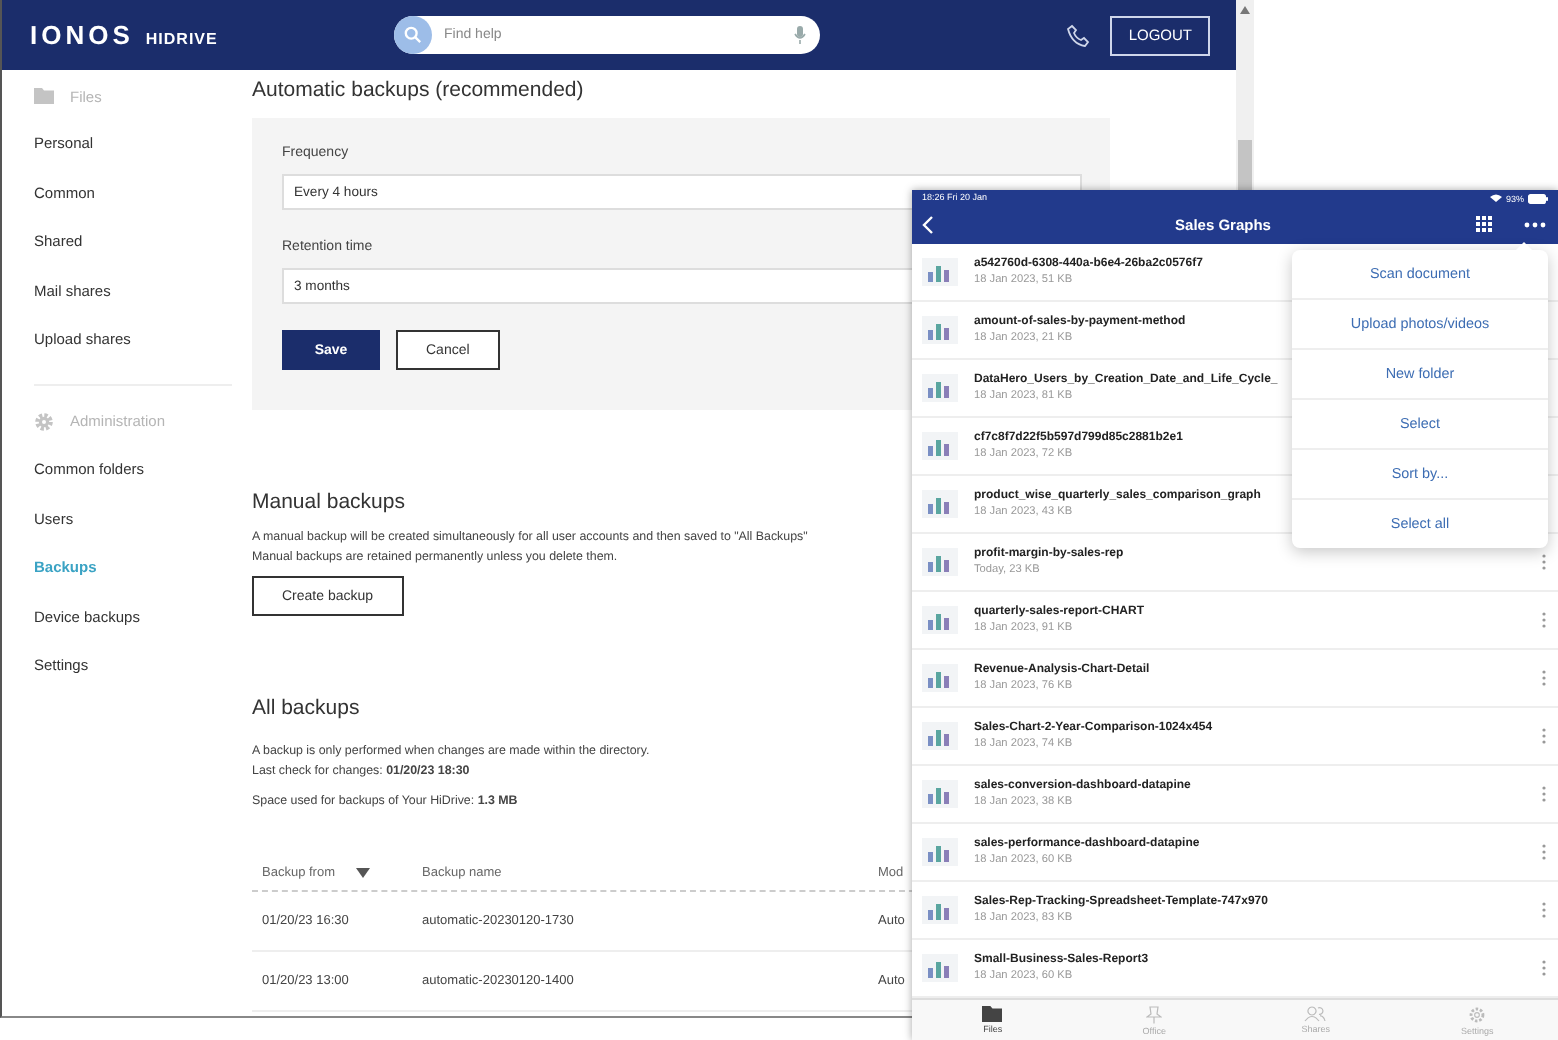  What do you see at coordinates (82, 35) in the screenshot?
I see `logo-text: IONOS` at bounding box center [82, 35].